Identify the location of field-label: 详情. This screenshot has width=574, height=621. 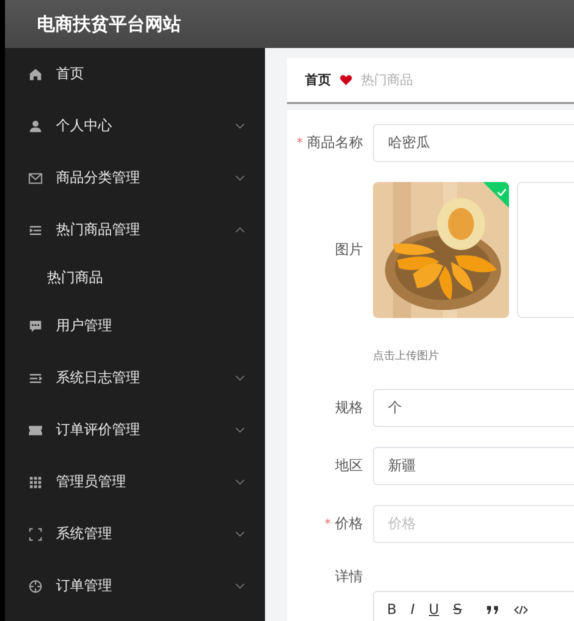
(349, 577).